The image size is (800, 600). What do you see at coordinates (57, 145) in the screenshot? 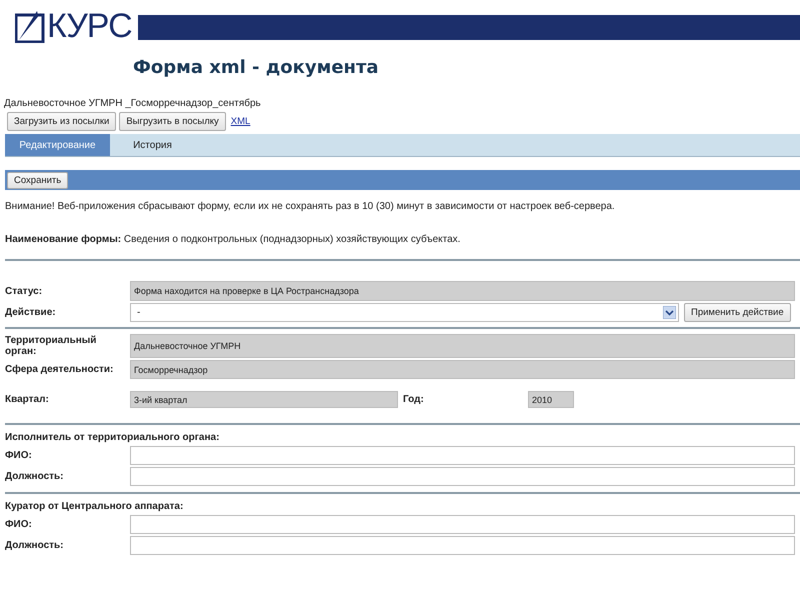
I see `tab: Редактирование` at bounding box center [57, 145].